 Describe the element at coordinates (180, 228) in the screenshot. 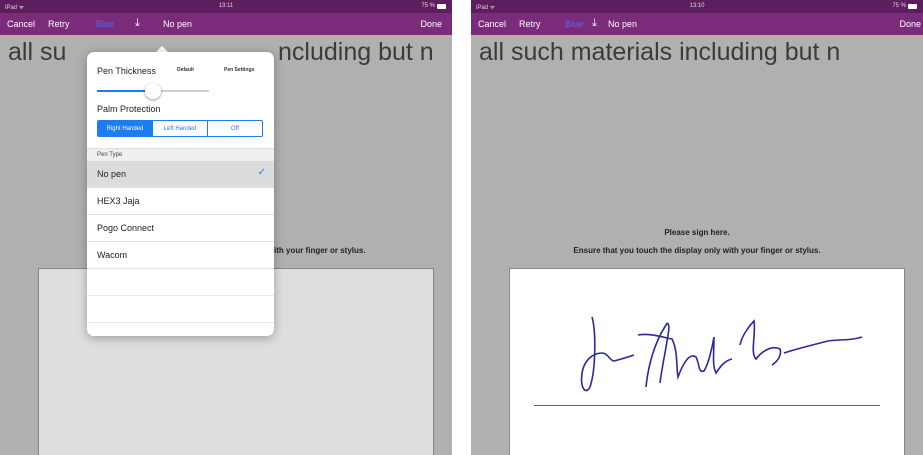

I see `pen-type-row: Pogo Connect` at that location.